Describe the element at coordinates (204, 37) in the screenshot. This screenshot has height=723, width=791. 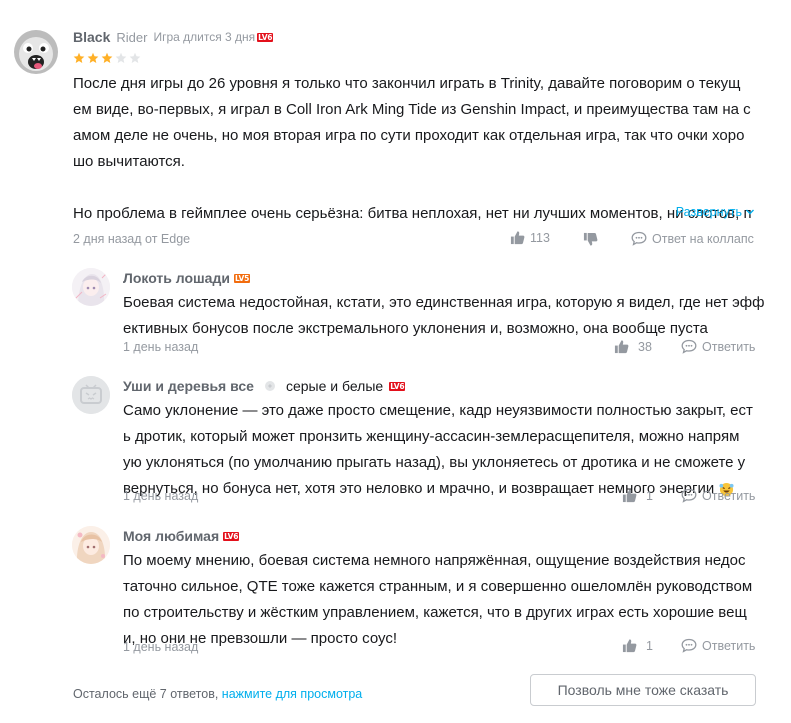
I see `play-time: Игра длится 3 дня` at that location.